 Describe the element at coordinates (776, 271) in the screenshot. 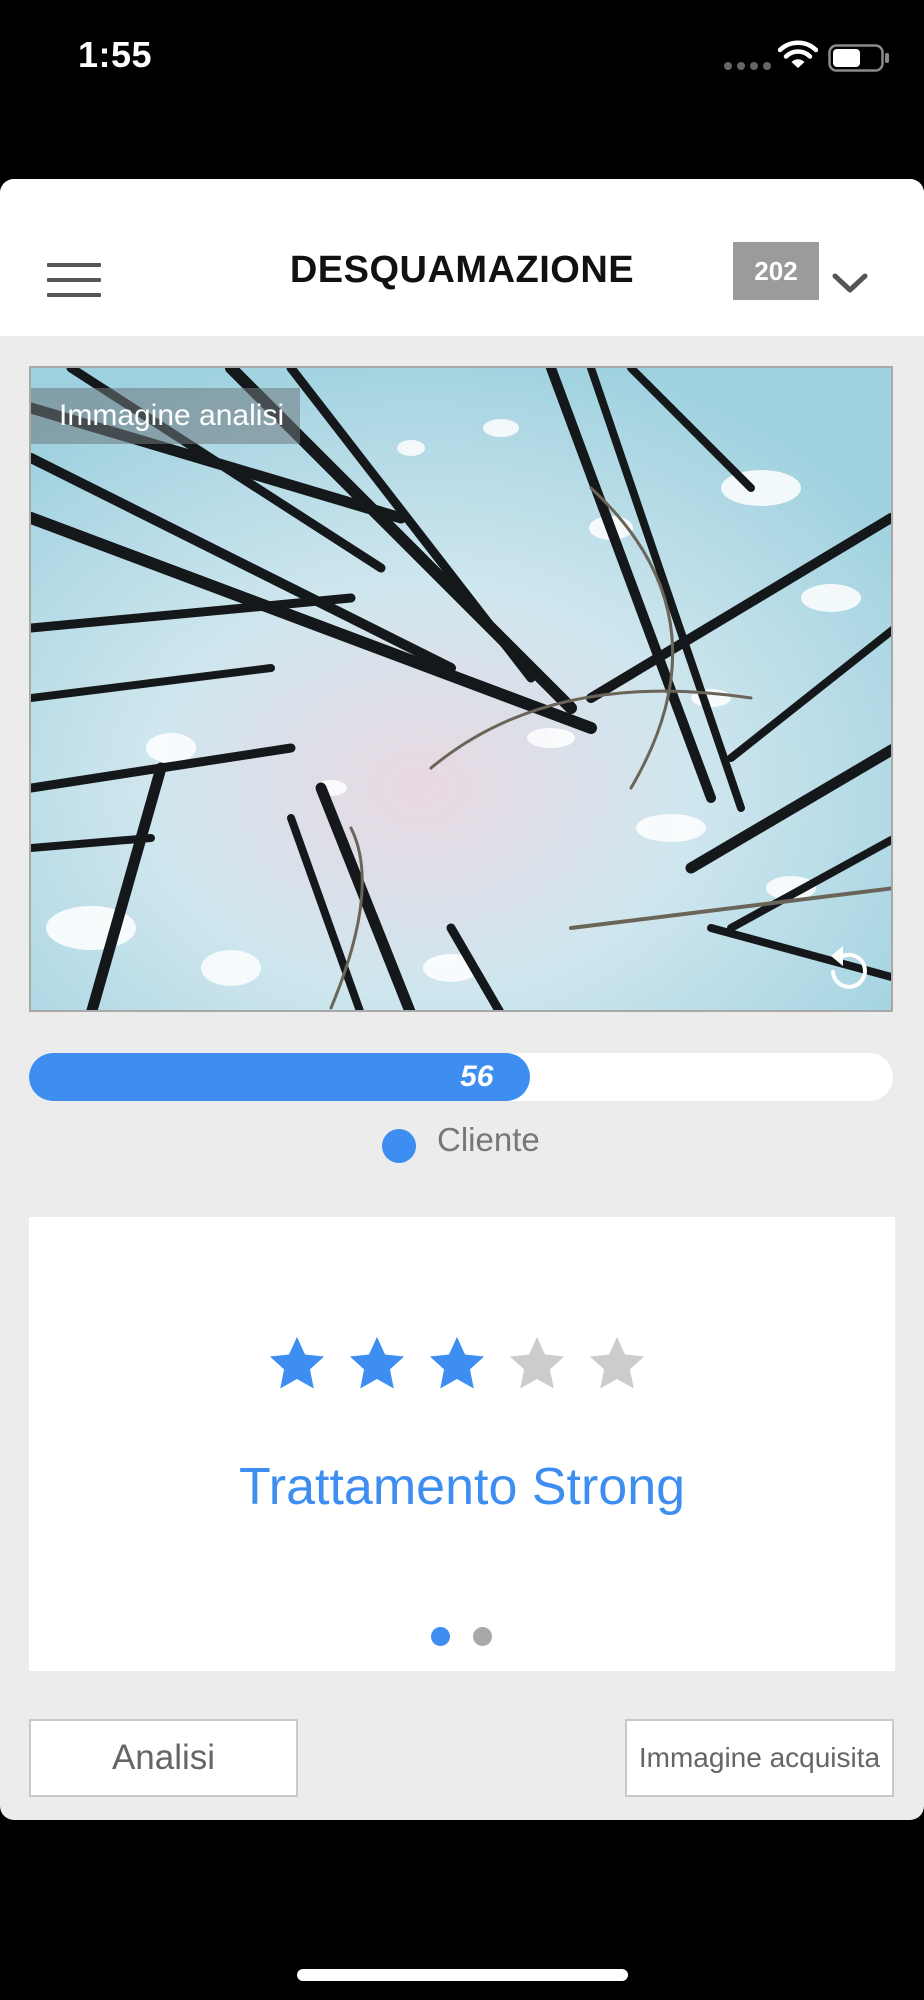

I see `count-badge: 202` at that location.